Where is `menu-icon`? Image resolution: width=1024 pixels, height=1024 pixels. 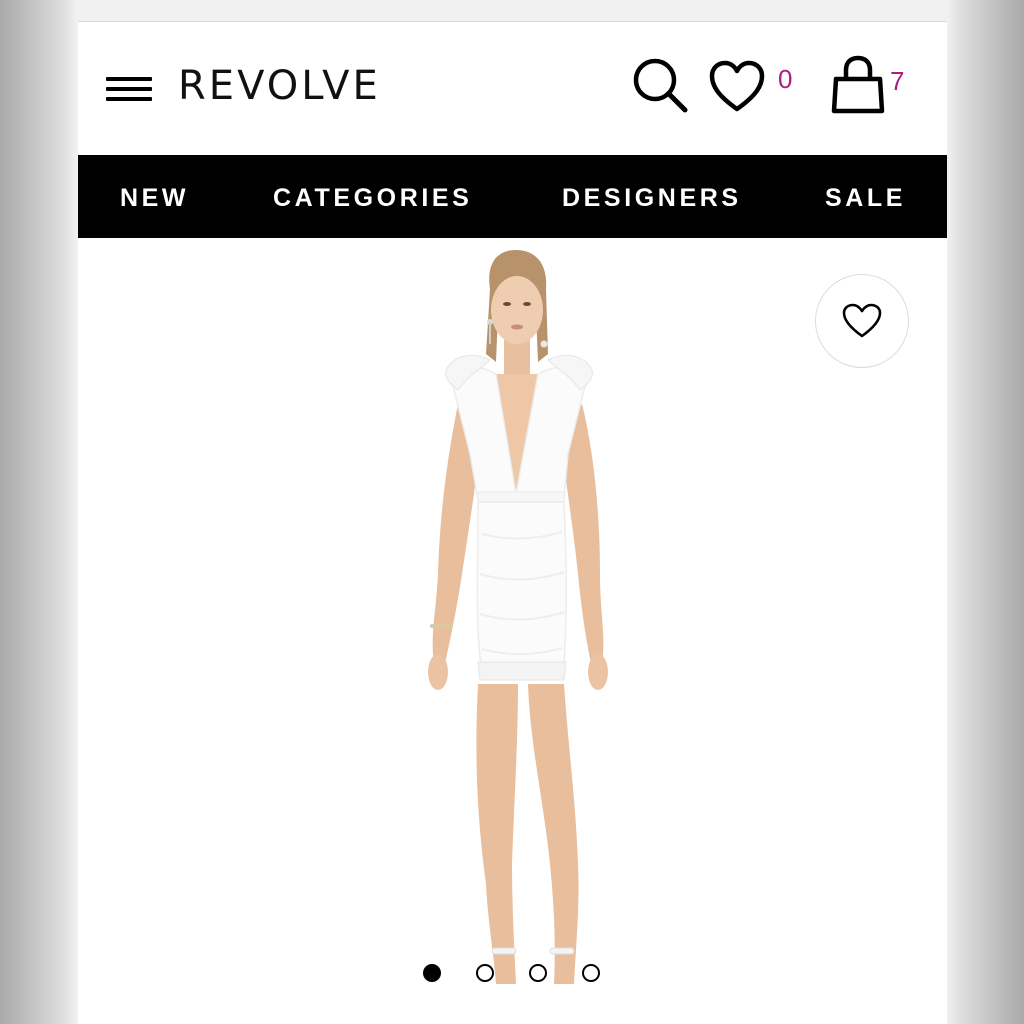
menu-icon is located at coordinates (129, 89).